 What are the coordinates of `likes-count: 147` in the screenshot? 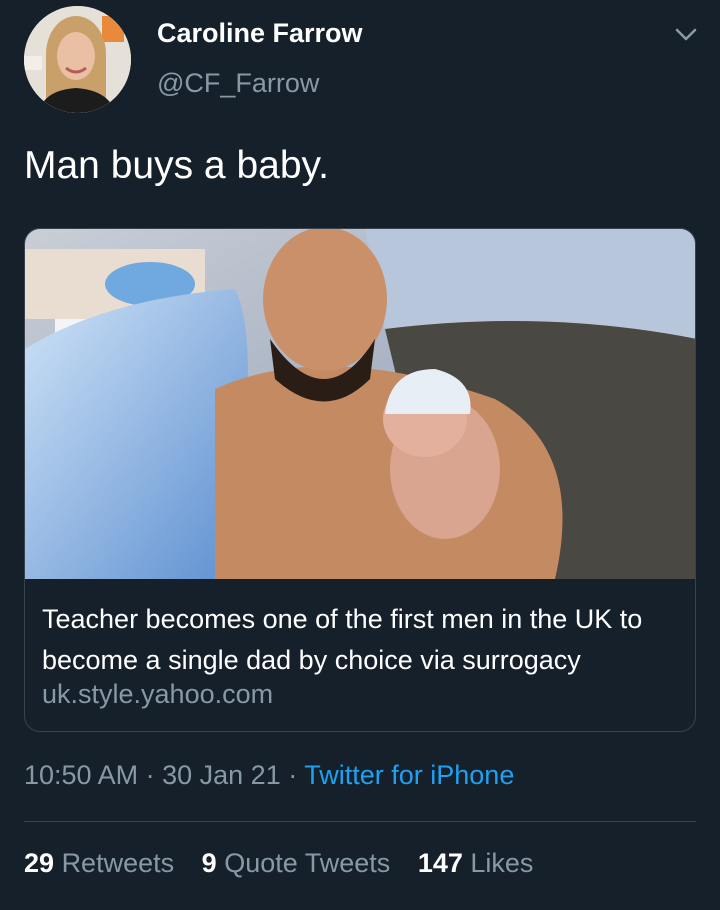 It's located at (440, 863).